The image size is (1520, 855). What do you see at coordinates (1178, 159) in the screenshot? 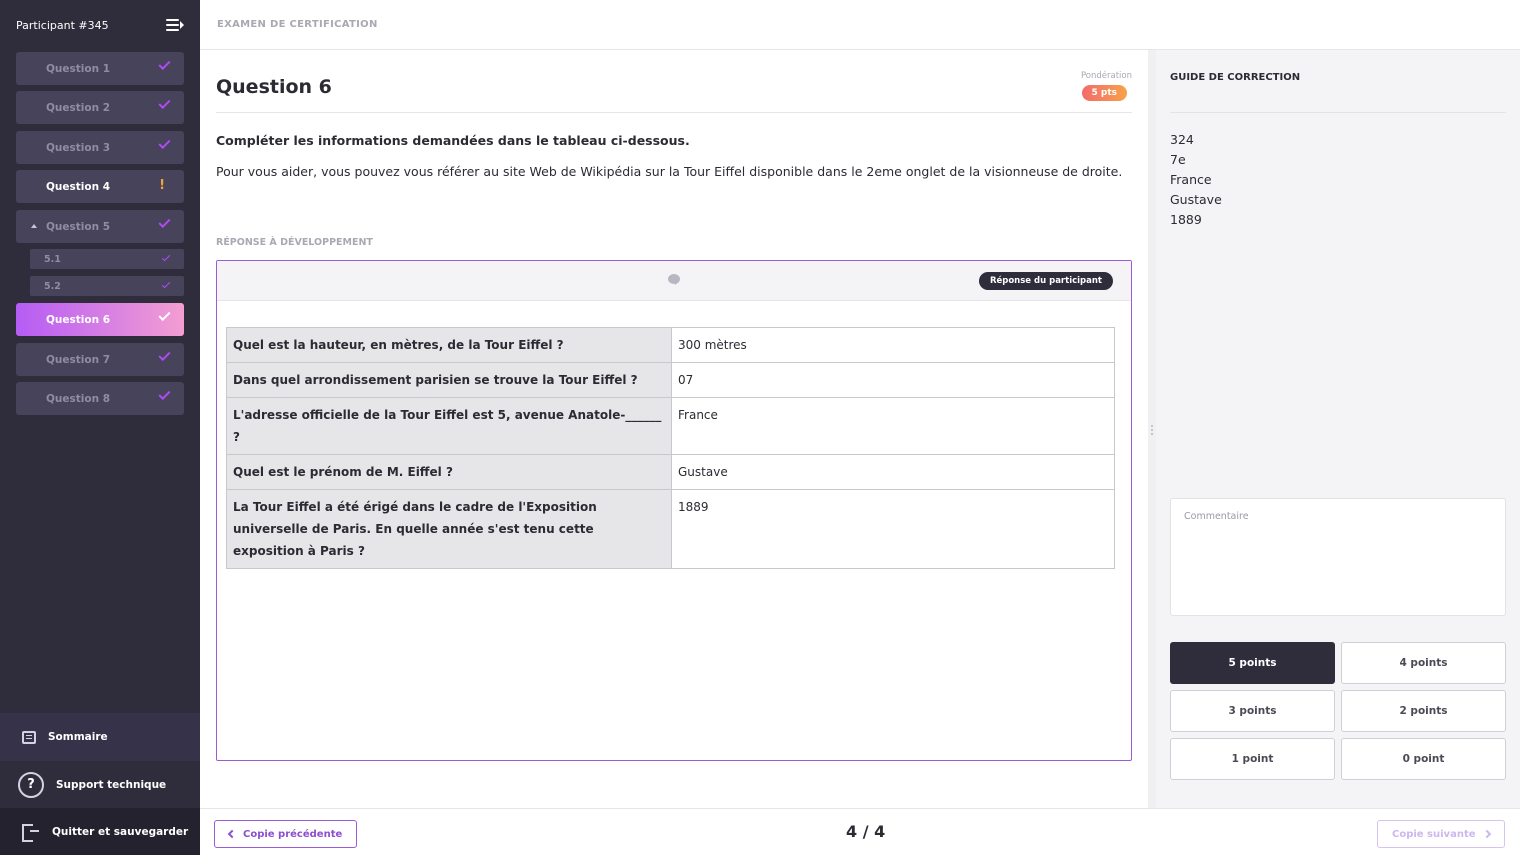
I see `list-item: 7e` at bounding box center [1178, 159].